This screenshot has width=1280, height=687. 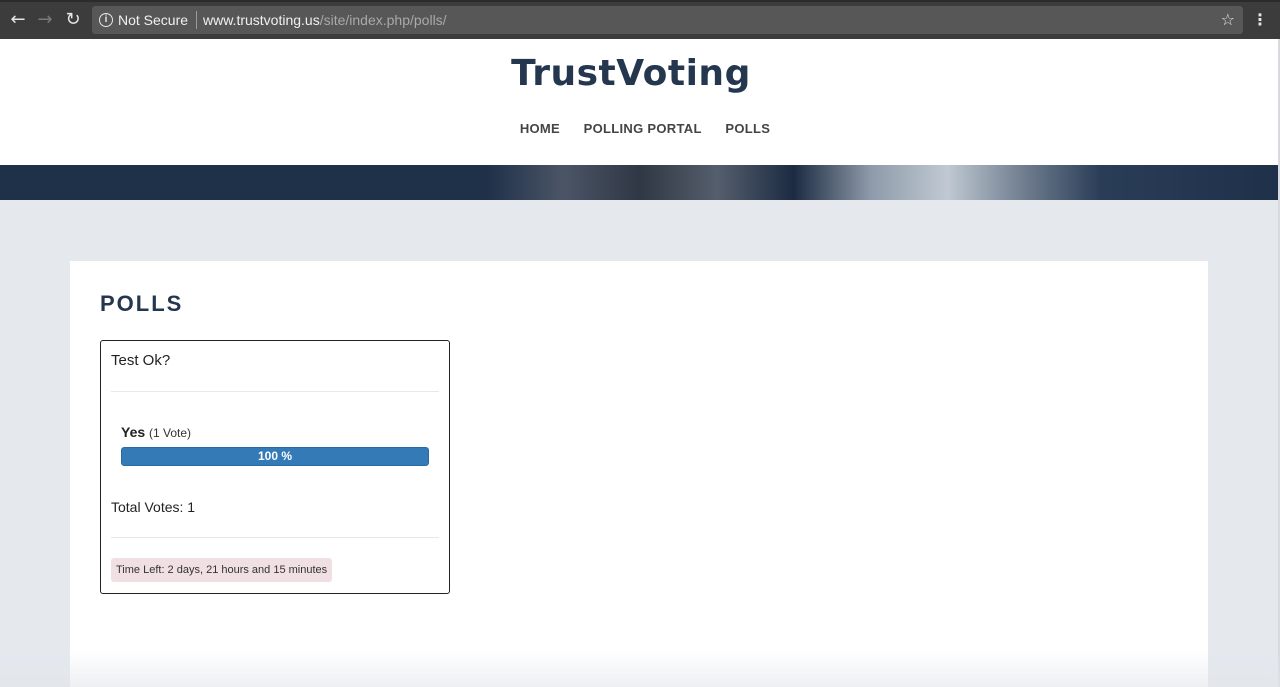 What do you see at coordinates (640, 1) in the screenshot?
I see `tab-strip-edge` at bounding box center [640, 1].